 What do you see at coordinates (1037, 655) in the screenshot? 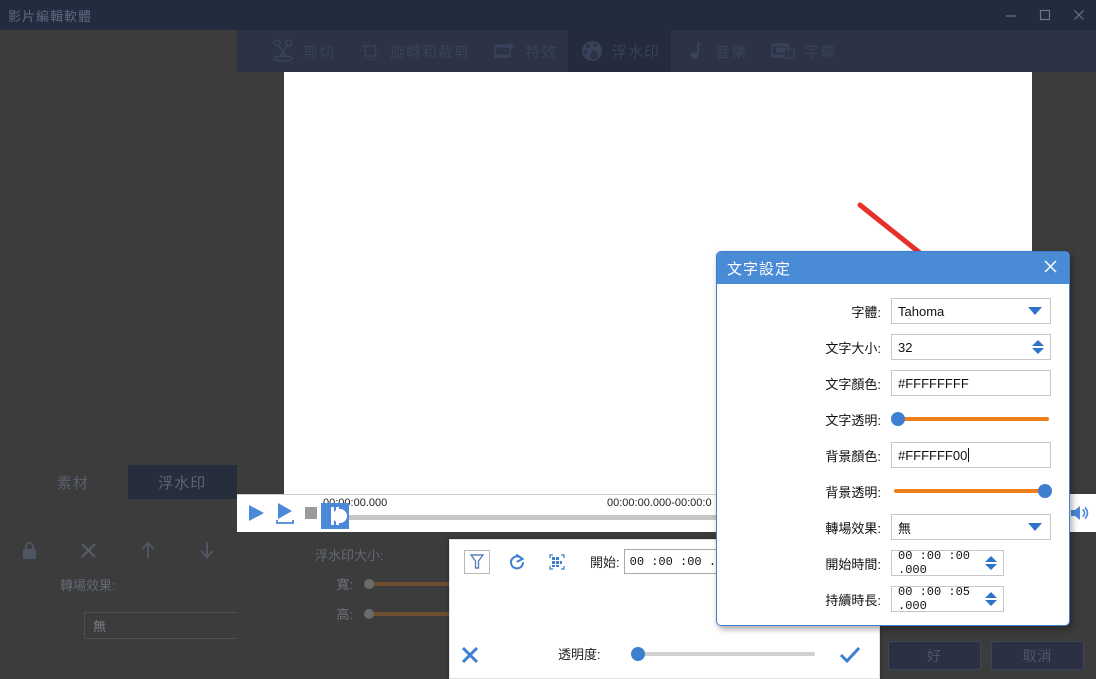
I see `cancel-button: 取消` at bounding box center [1037, 655].